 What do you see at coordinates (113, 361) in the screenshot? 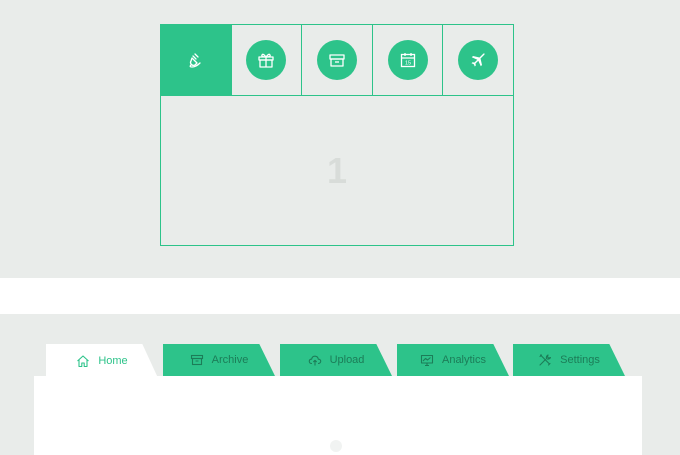
I see `tab-home-label: Home` at bounding box center [113, 361].